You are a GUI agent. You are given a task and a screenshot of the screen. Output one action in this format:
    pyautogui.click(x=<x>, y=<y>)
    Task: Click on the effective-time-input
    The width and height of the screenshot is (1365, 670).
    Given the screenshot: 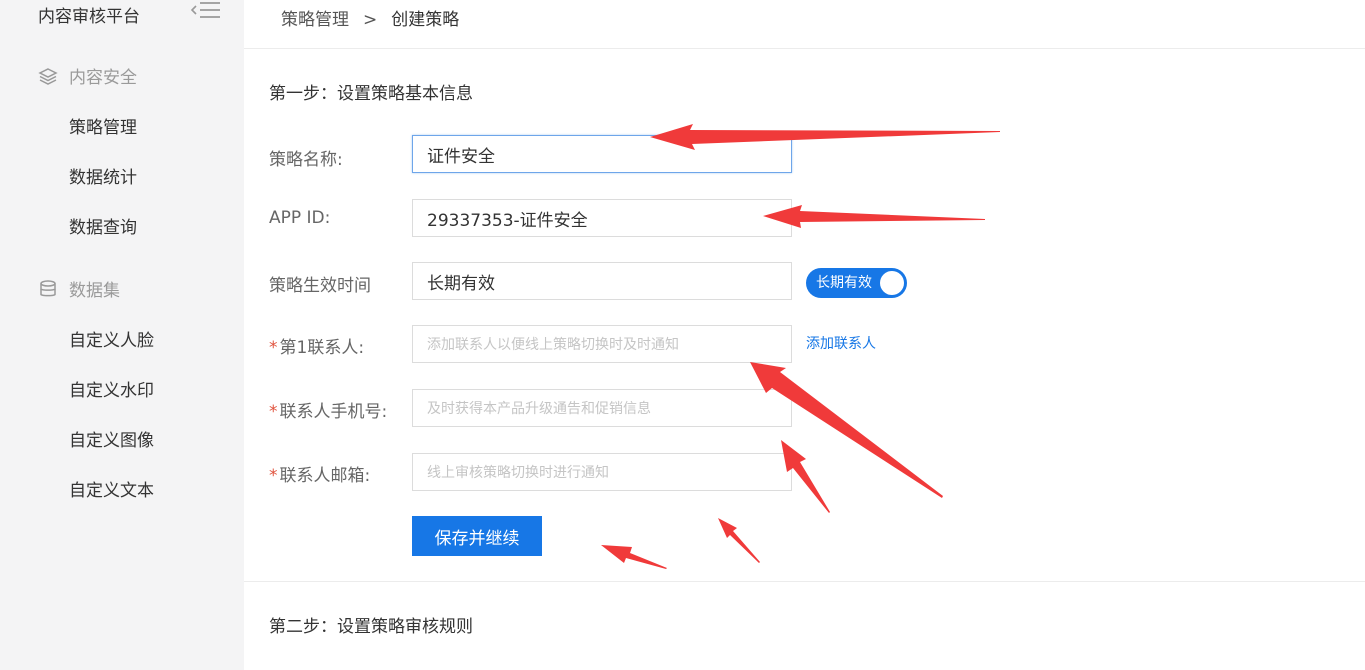 What is the action you would take?
    pyautogui.click(x=602, y=281)
    